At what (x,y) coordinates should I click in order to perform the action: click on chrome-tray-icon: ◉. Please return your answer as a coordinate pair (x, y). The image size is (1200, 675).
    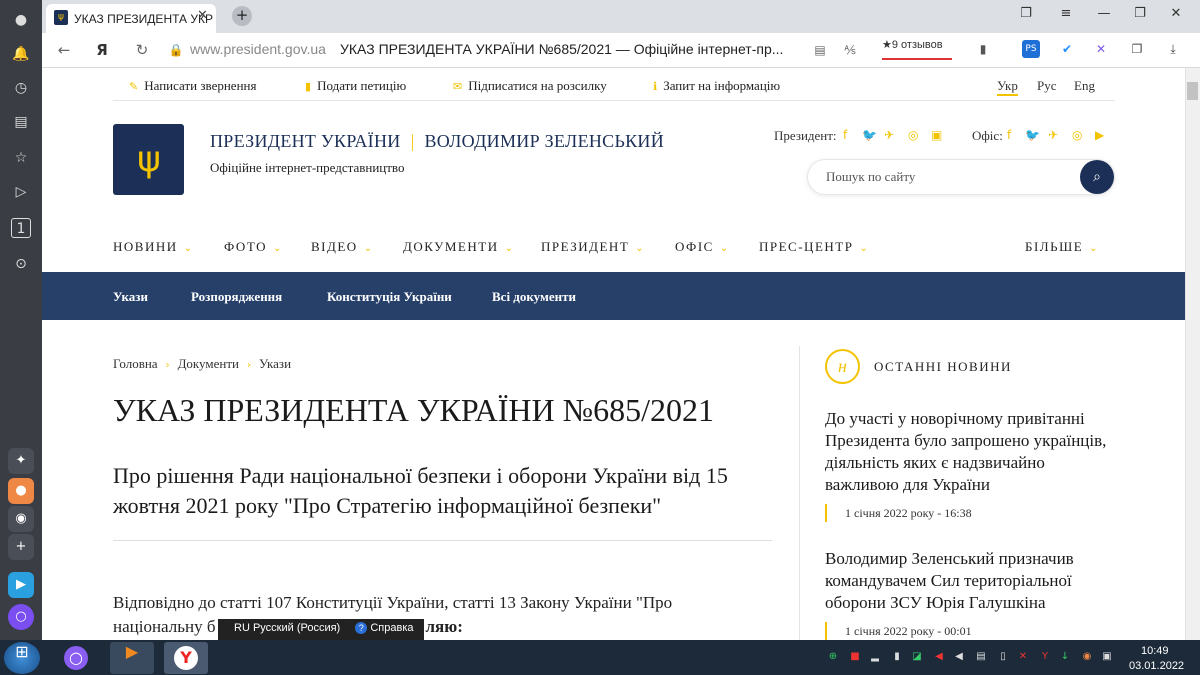
    Looking at the image, I should click on (1087, 657).